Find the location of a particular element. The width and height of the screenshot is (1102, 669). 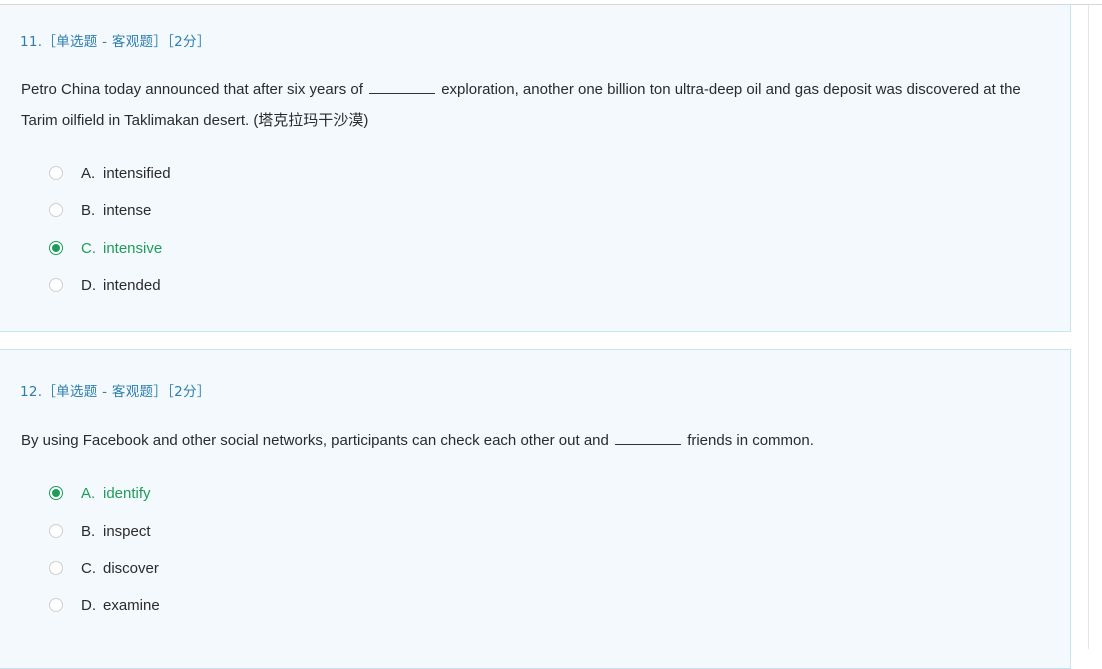

option-d: D. intended is located at coordinates (105, 285).